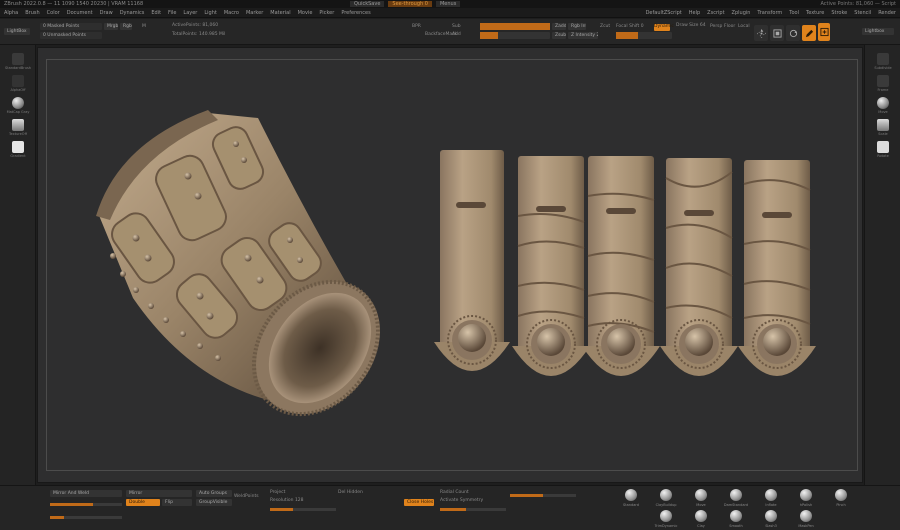 Image resolution: width=900 pixels, height=530 pixels. Describe the element at coordinates (416, 26) in the screenshot. I see `bpr-label: BPR` at that location.